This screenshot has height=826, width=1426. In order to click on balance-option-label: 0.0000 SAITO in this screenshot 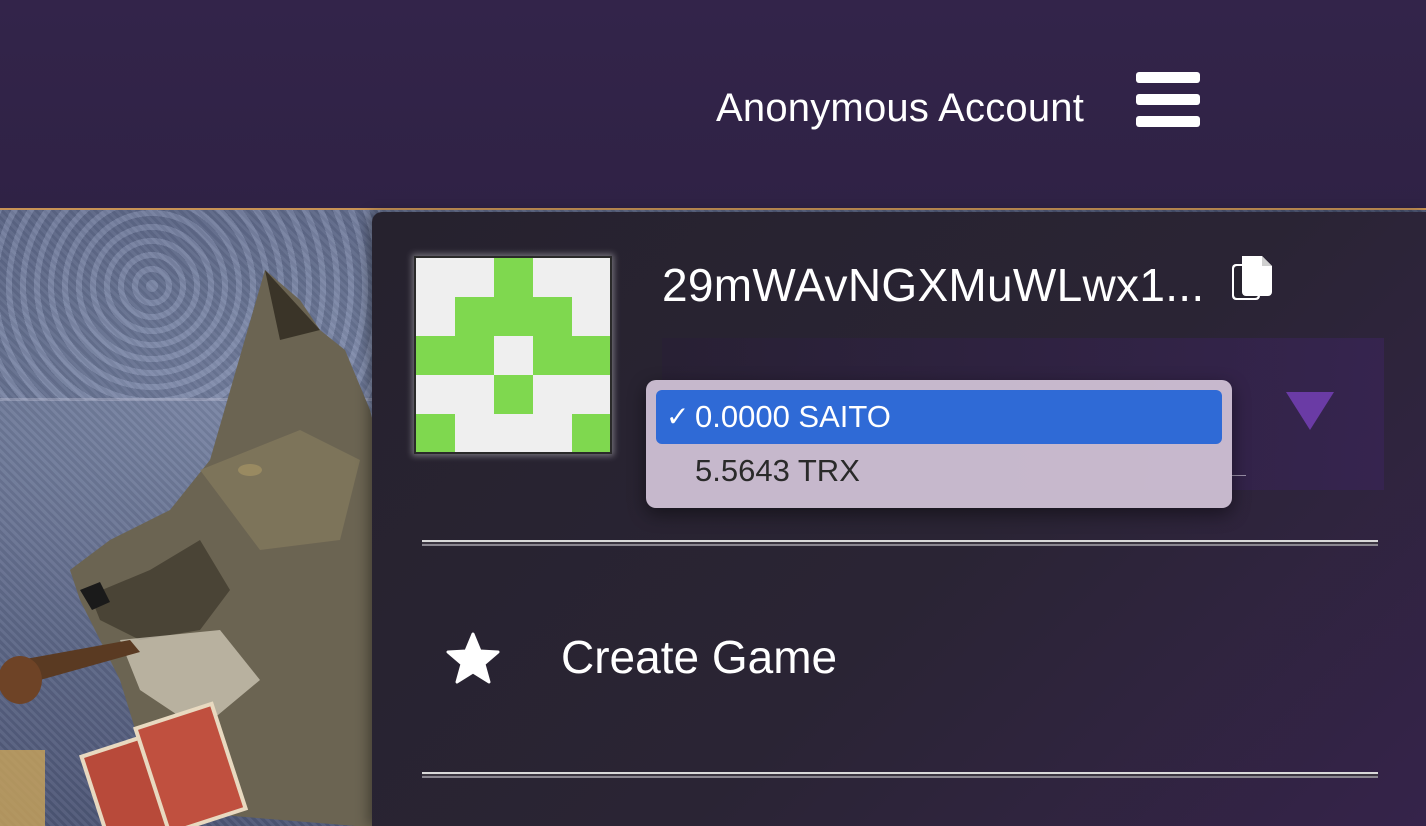, I will do `click(793, 416)`.